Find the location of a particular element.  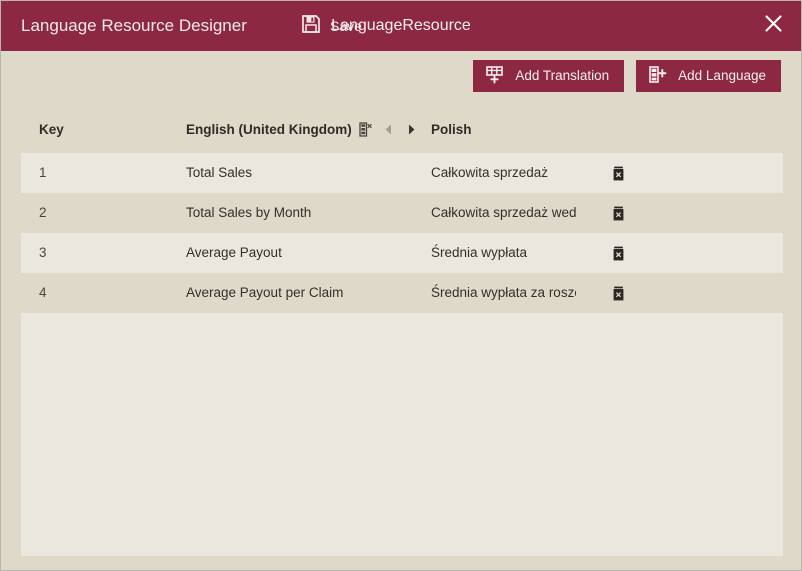

cell-polish: Całkowita sprzedaż według miesiąca is located at coordinates (503, 213).